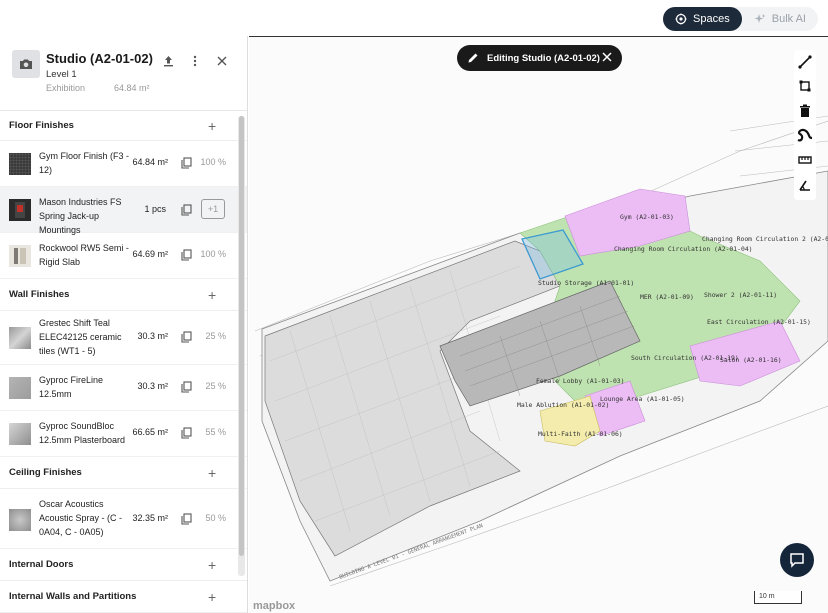  I want to click on spaces-toggle-button: Spaces, so click(702, 19).